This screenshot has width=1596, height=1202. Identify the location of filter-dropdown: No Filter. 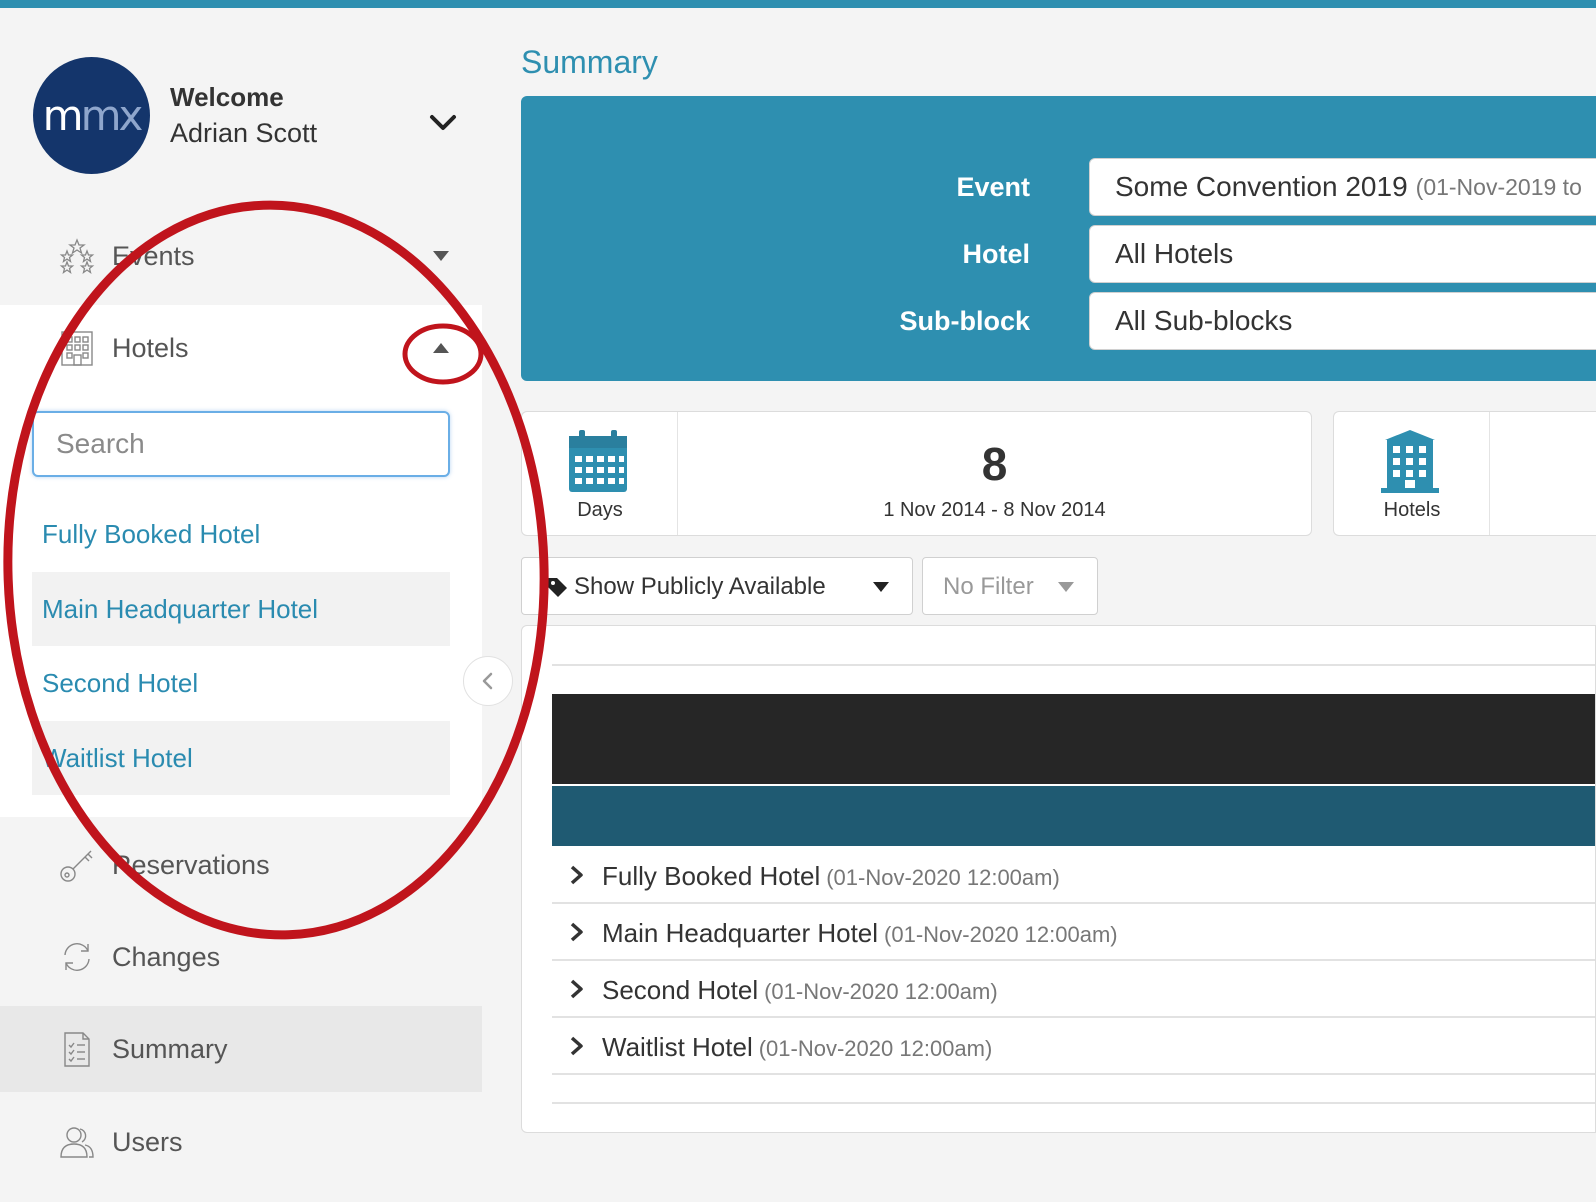
(1010, 586).